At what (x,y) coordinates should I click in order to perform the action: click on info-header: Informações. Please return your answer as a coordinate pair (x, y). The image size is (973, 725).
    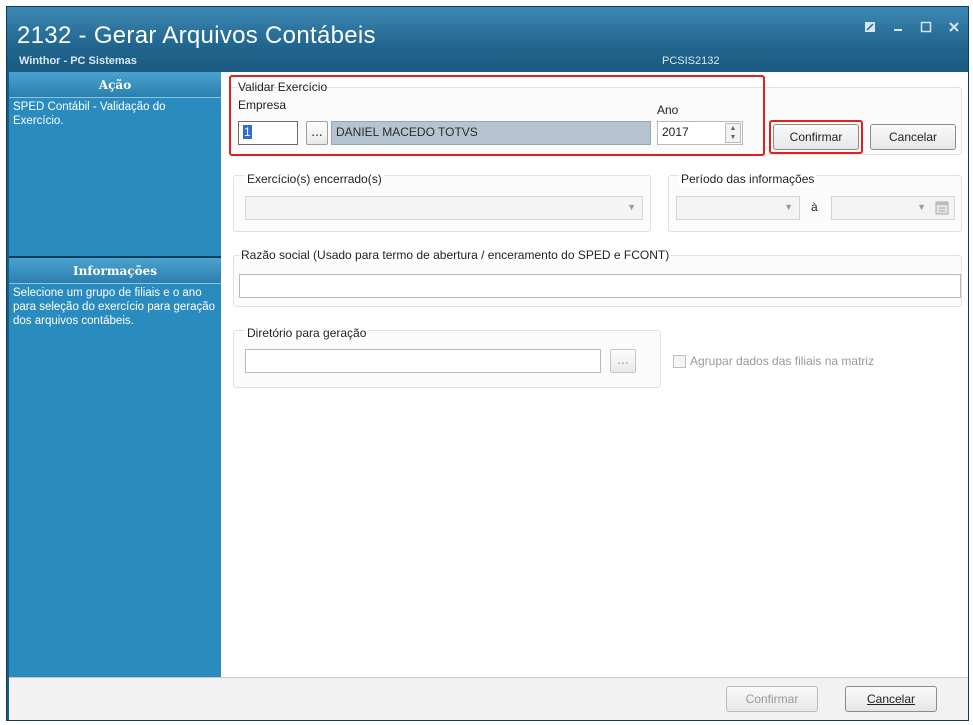
    Looking at the image, I should click on (115, 271).